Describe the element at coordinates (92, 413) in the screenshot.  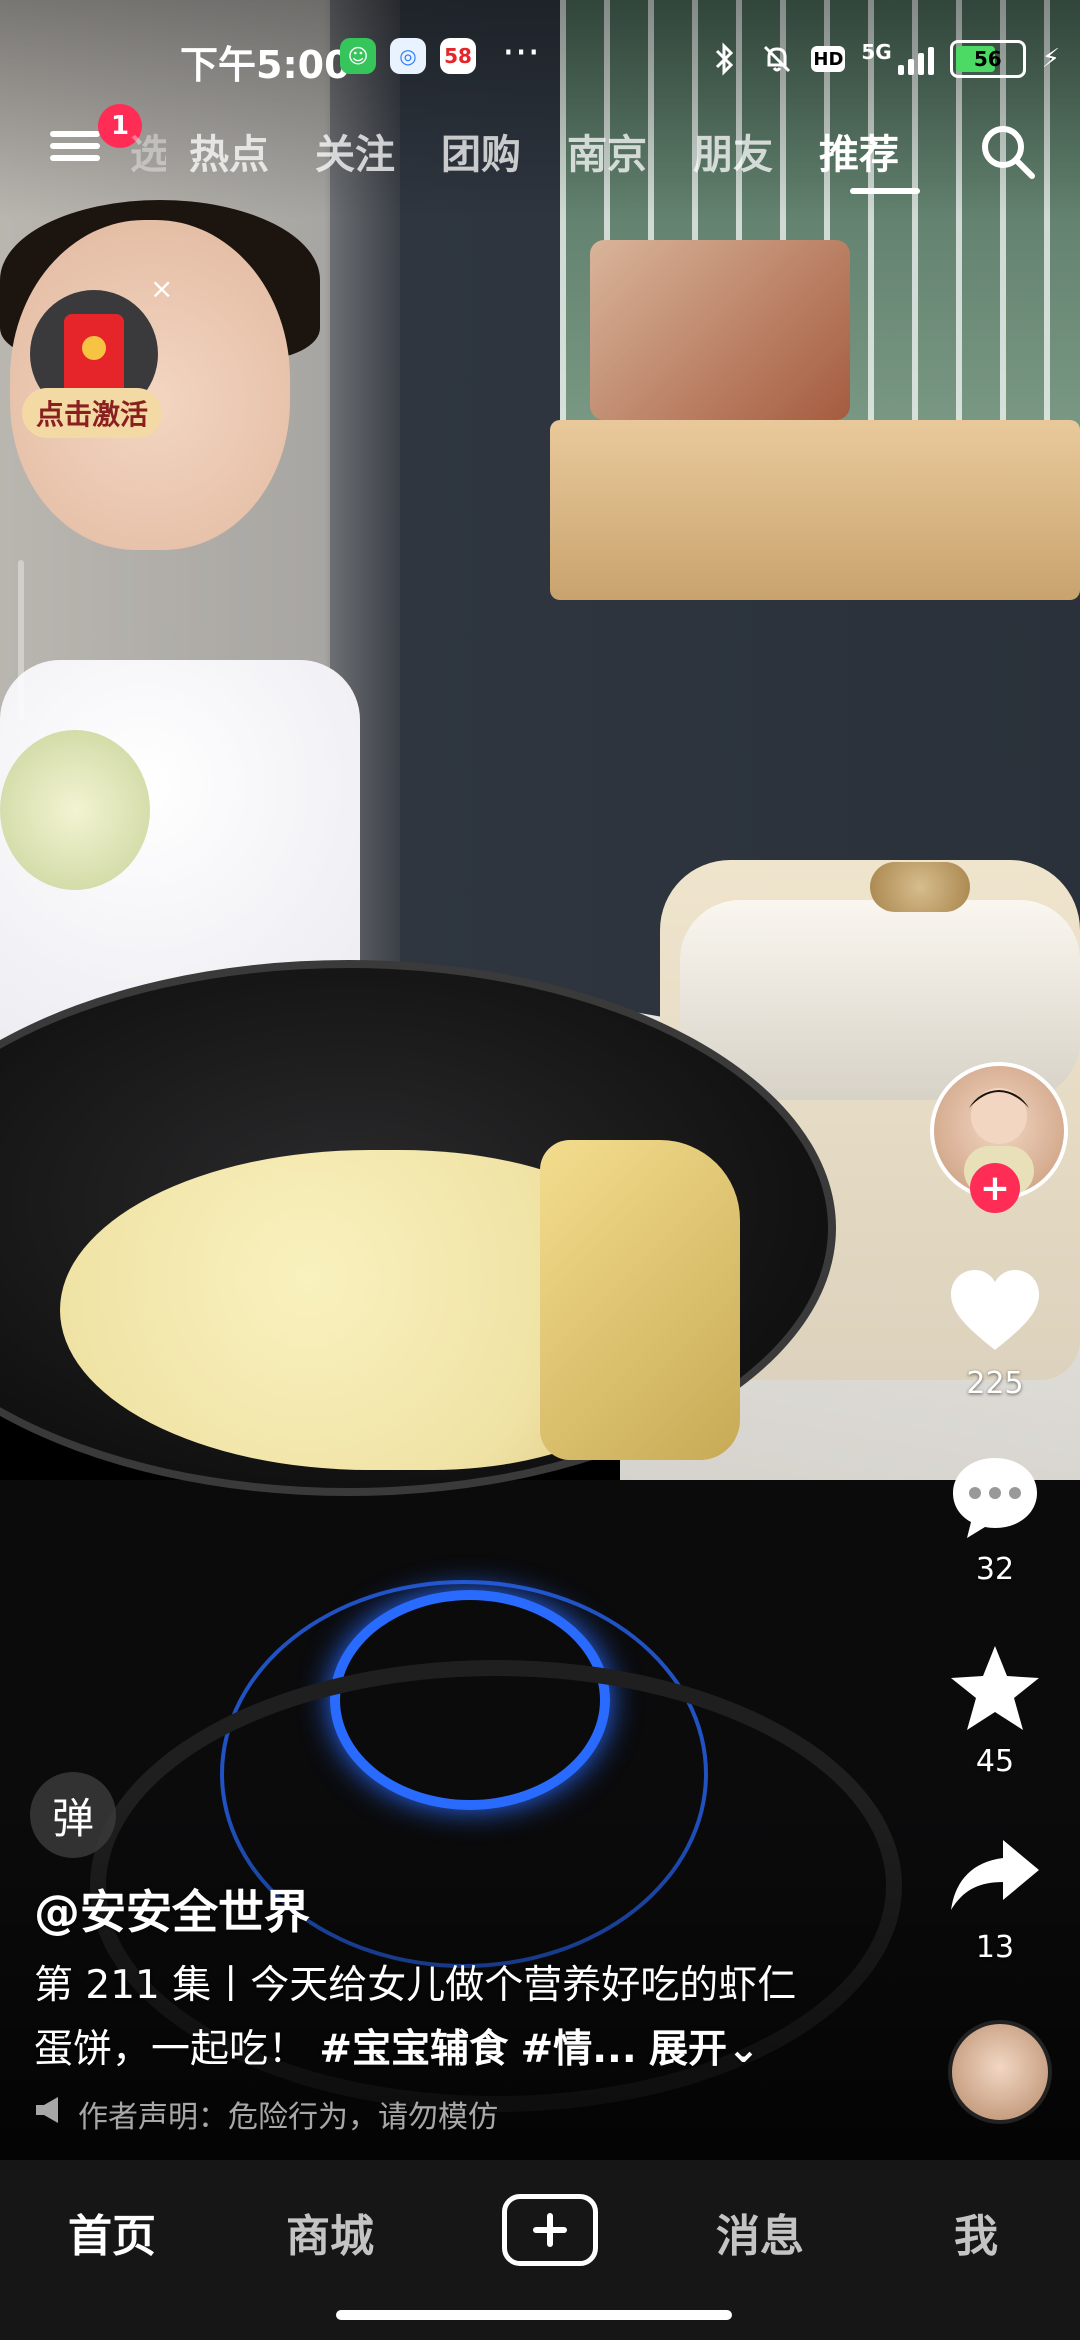
I see `red-packet-label: 点击激活` at that location.